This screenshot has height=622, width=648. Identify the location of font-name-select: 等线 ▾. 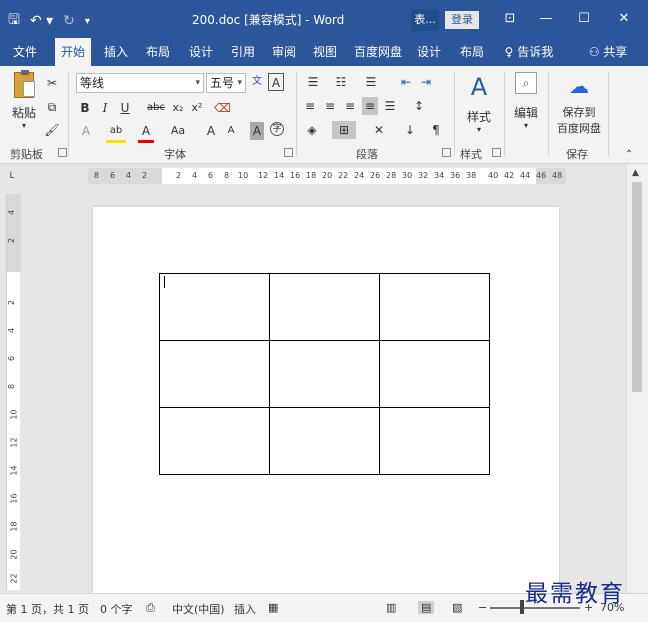
(140, 83).